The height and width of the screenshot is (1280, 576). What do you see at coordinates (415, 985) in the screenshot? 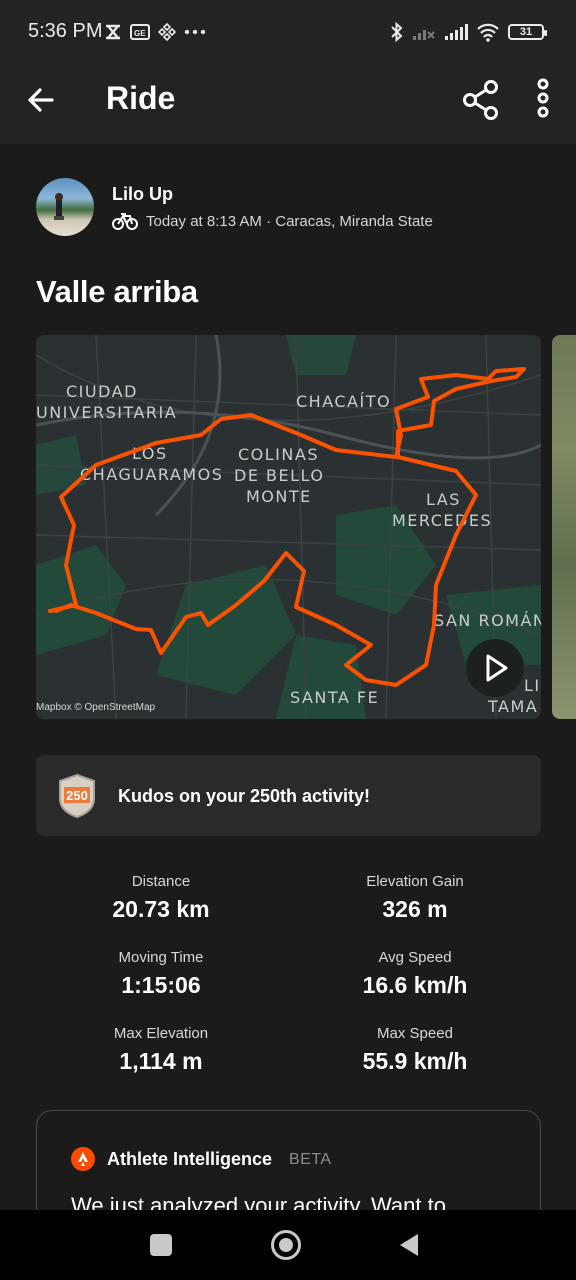
I see `stat-value: 16.6 km/h` at bounding box center [415, 985].